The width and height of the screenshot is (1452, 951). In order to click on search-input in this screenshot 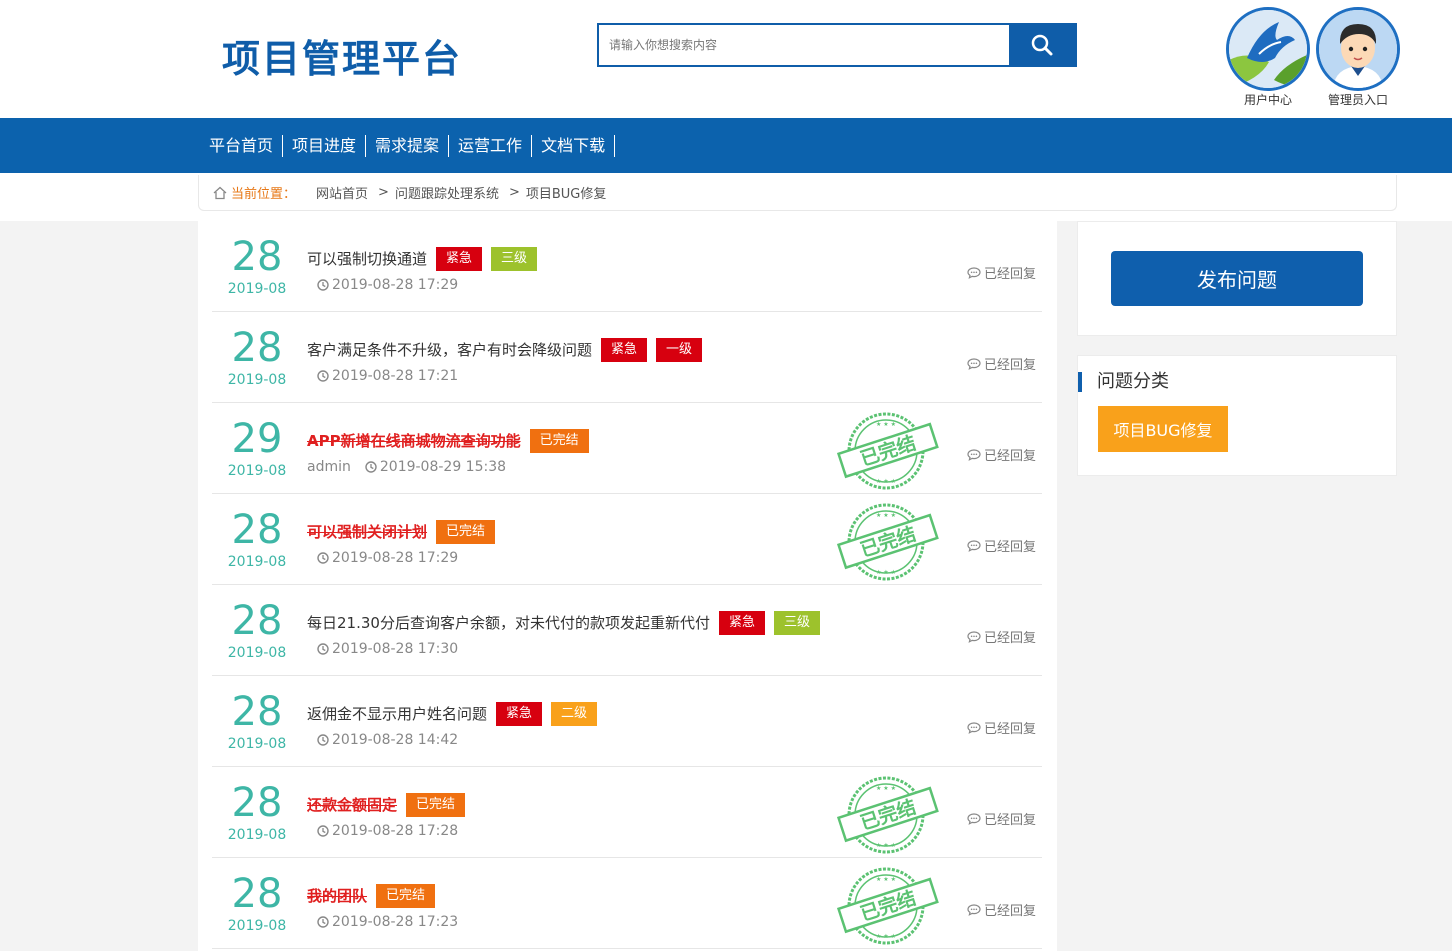, I will do `click(804, 45)`.